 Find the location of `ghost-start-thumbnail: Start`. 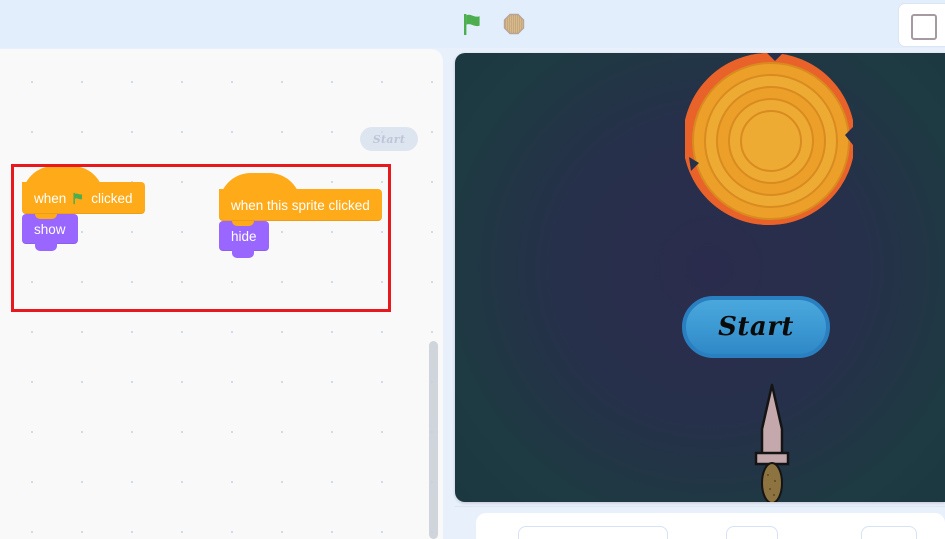

ghost-start-thumbnail: Start is located at coordinates (389, 139).